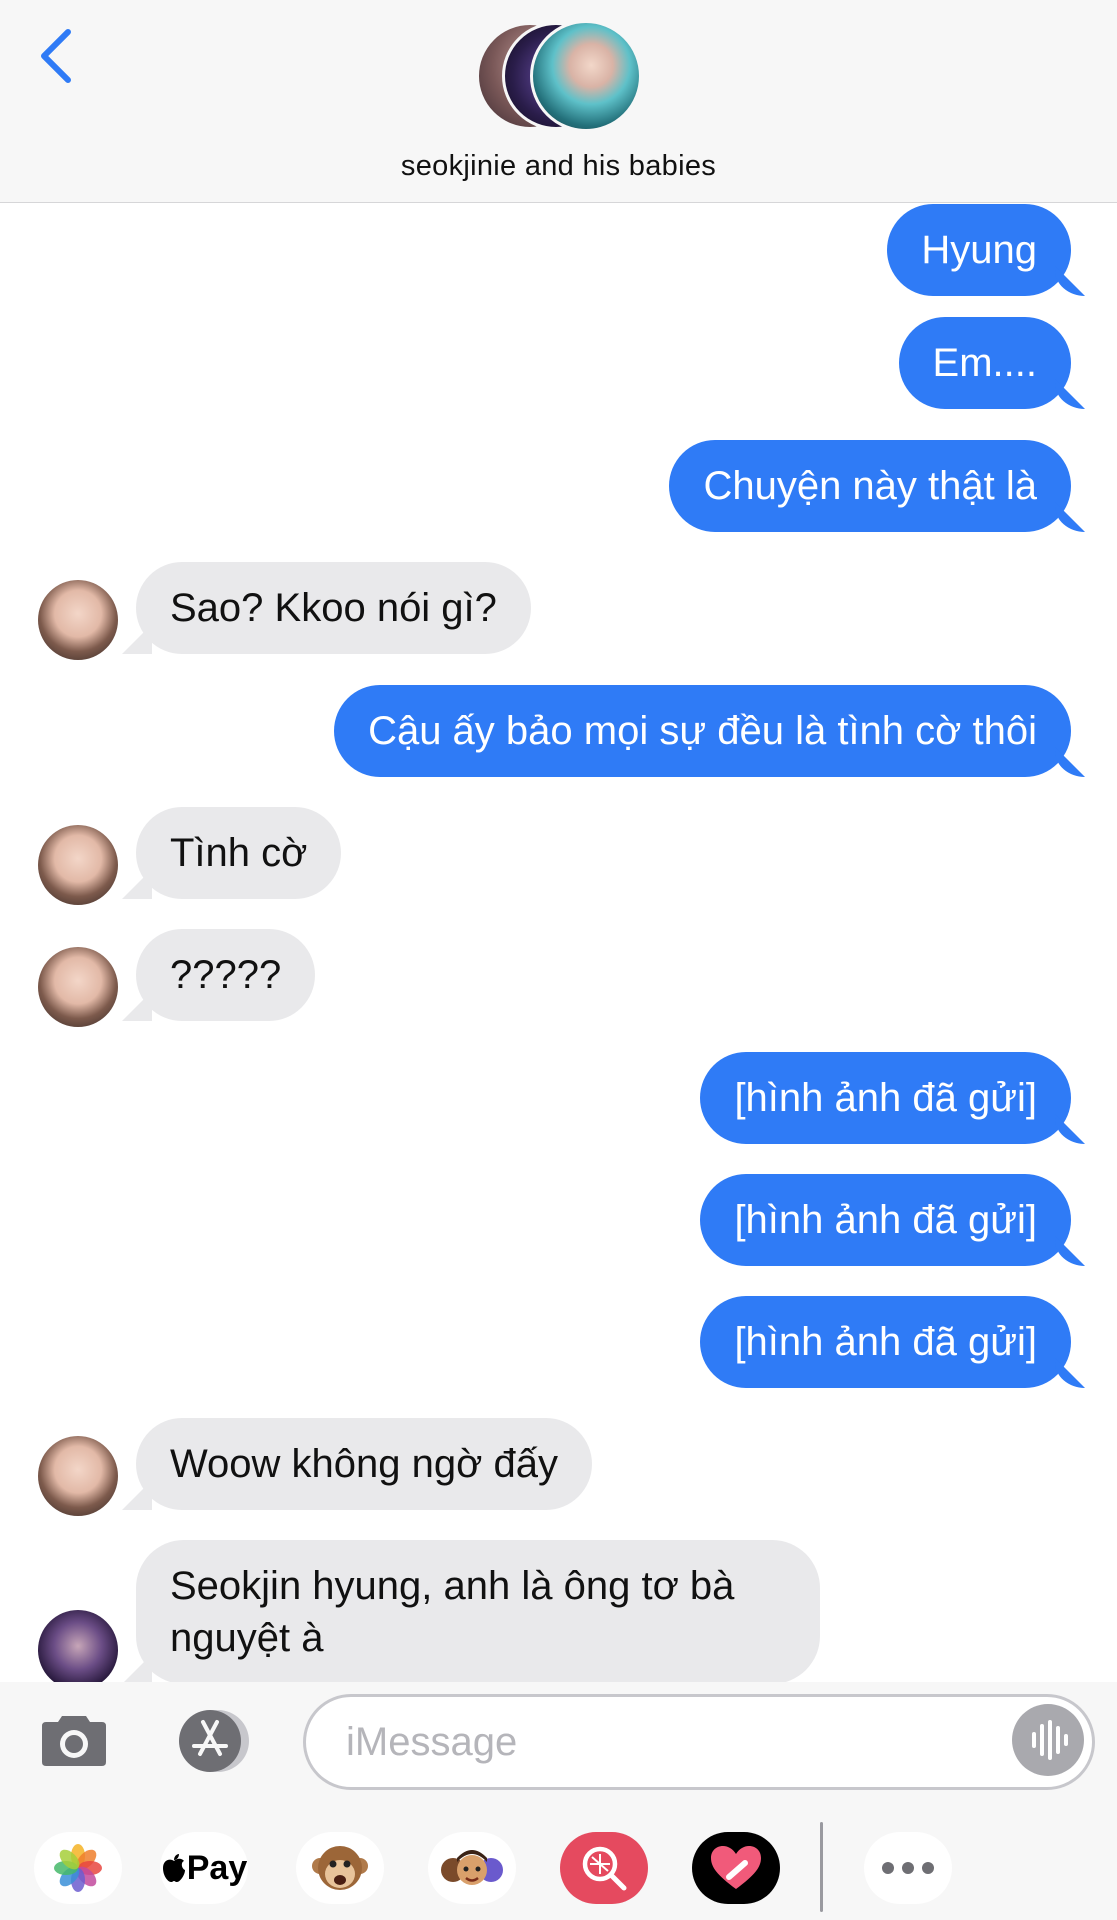  I want to click on digital-touch-button, so click(736, 1868).